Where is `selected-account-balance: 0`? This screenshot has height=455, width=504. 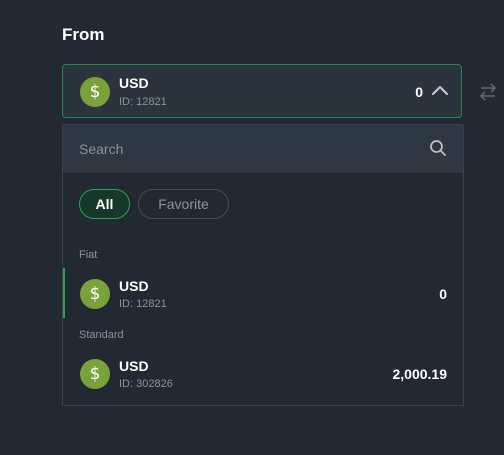
selected-account-balance: 0 is located at coordinates (419, 92).